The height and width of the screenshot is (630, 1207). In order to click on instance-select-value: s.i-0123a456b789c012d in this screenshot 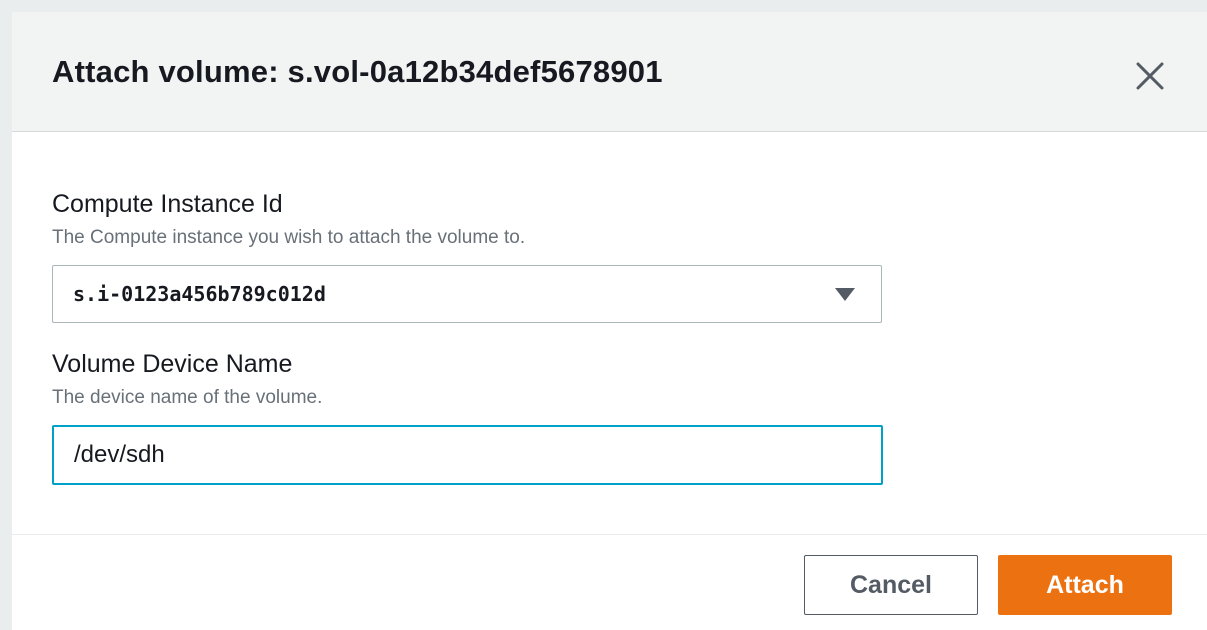, I will do `click(199, 294)`.